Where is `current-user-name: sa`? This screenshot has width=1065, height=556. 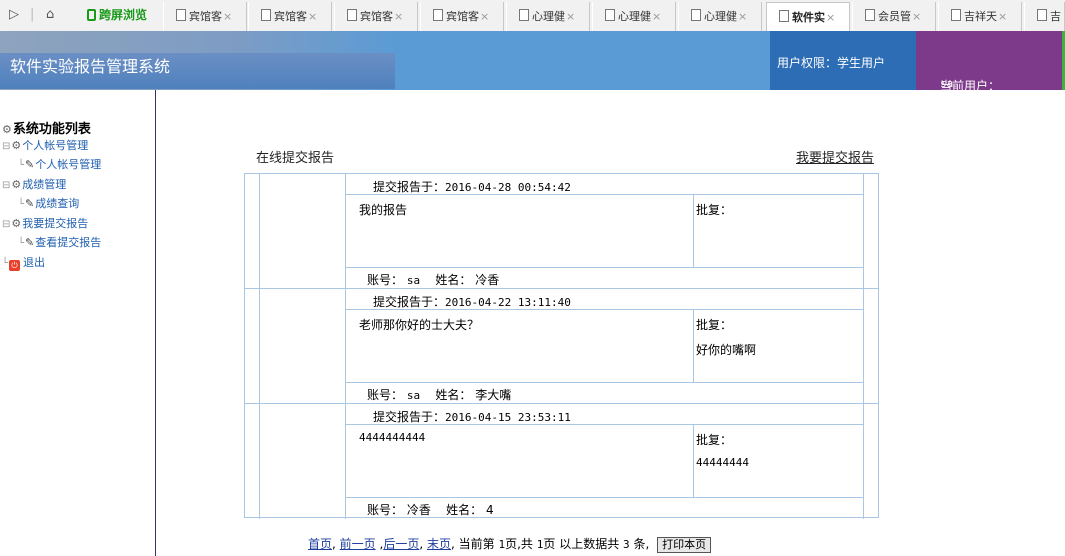 current-user-name: sa is located at coordinates (947, 83).